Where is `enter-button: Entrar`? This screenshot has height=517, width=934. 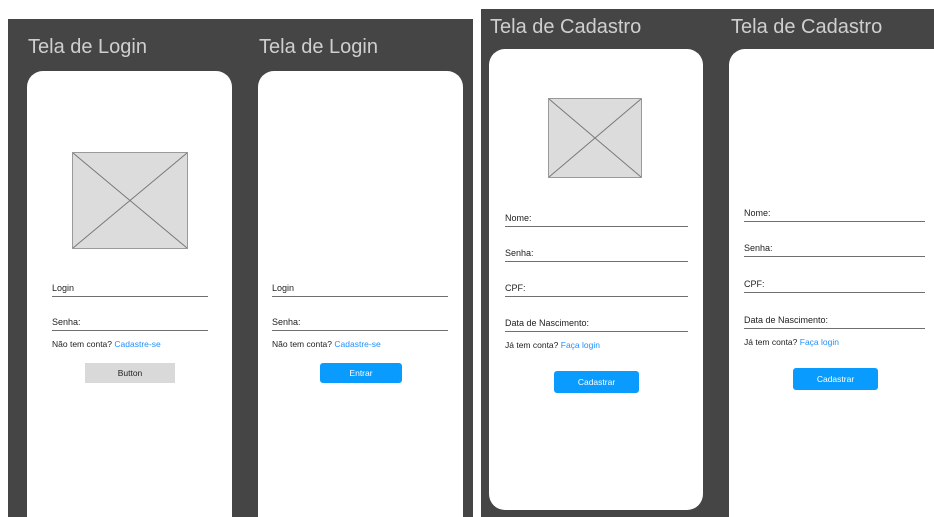
enter-button: Entrar is located at coordinates (361, 373).